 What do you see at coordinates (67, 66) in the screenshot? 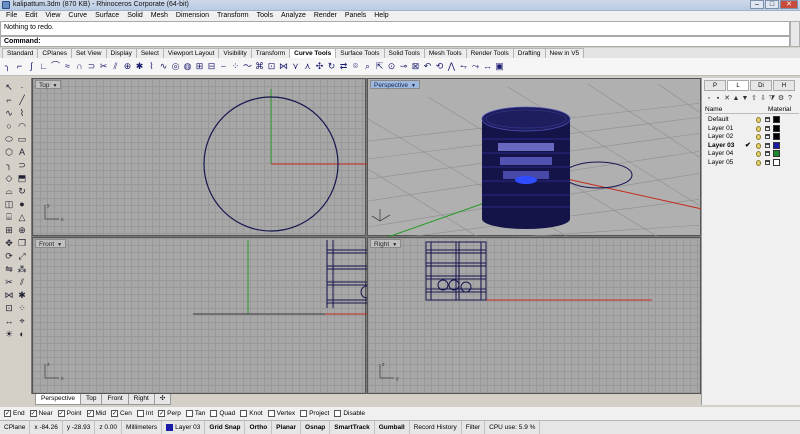
I see `match-curve-icon: ≈` at bounding box center [67, 66].